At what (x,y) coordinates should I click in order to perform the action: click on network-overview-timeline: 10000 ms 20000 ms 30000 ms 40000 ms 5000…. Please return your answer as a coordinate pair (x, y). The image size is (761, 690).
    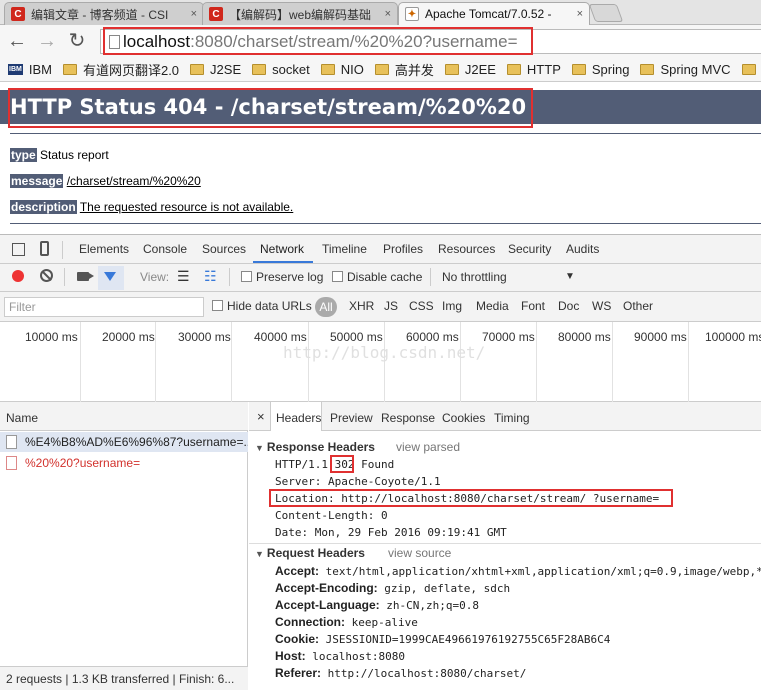
    Looking at the image, I should click on (380, 362).